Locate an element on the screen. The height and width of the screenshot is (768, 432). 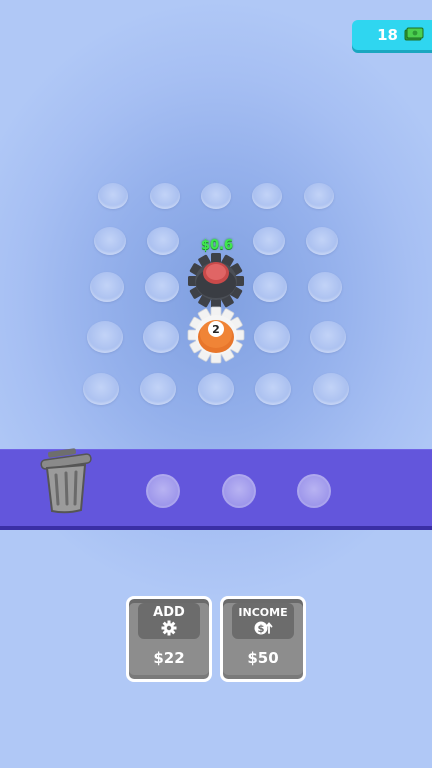
dark-gear is located at coordinates (216, 281).